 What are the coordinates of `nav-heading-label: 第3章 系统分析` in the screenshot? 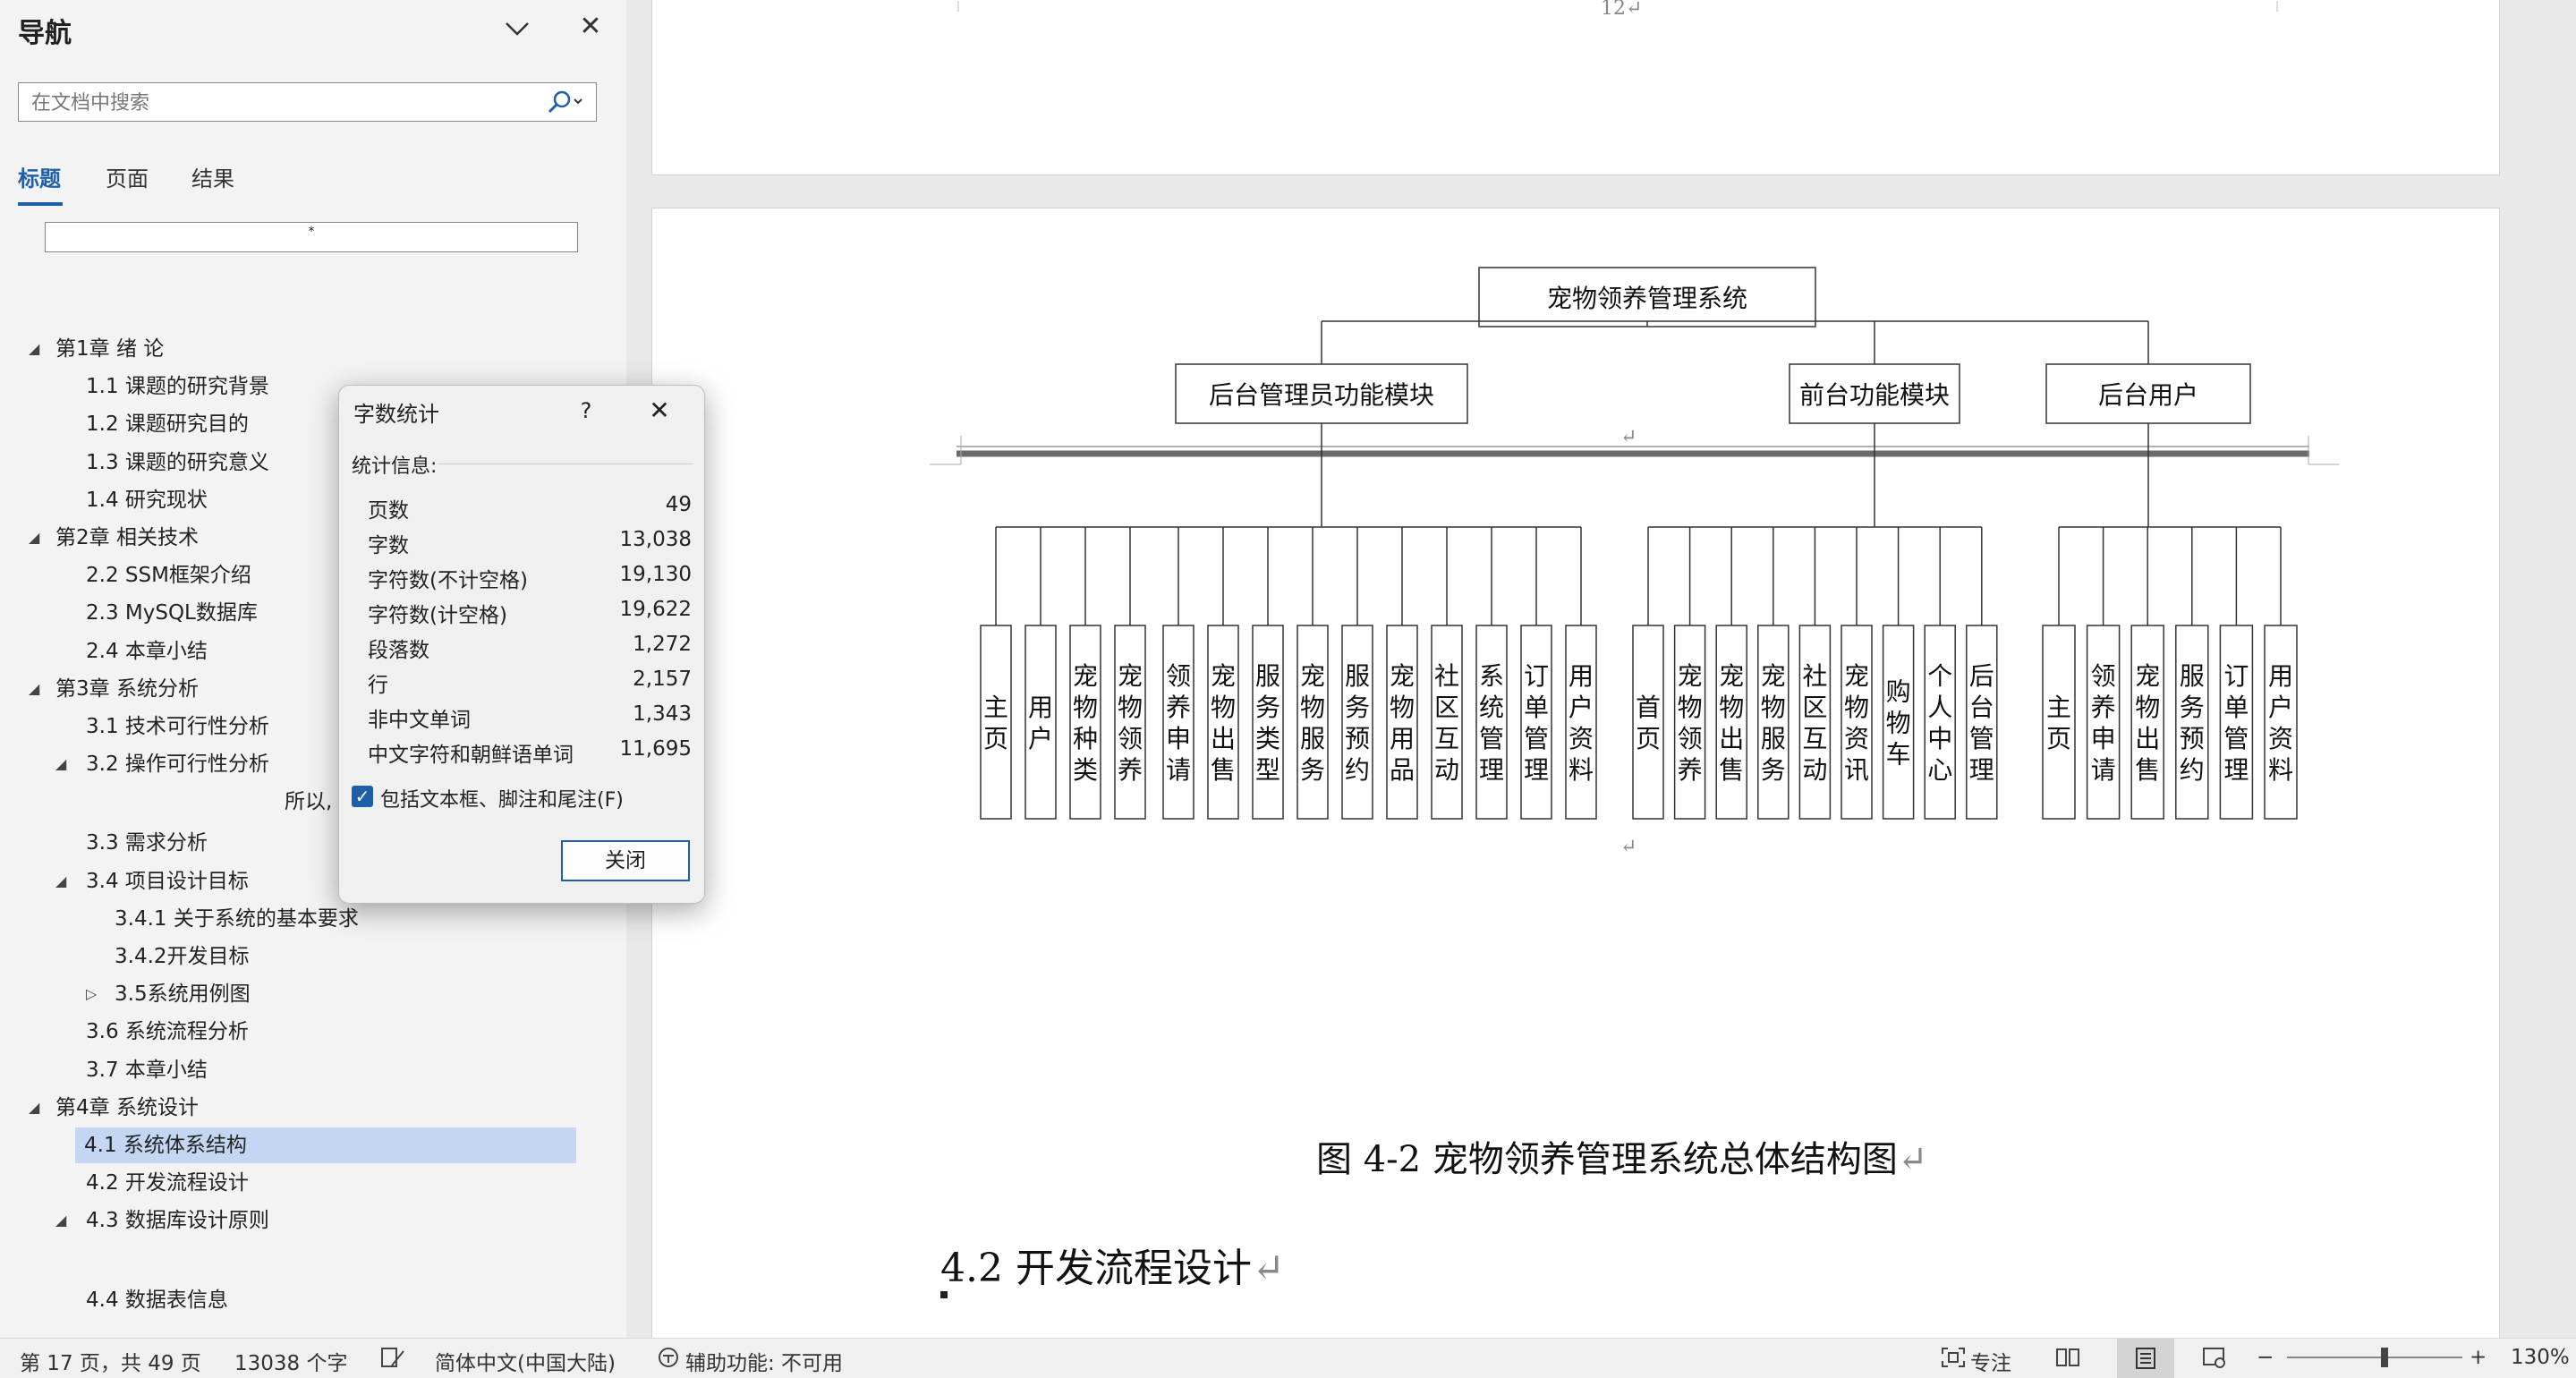 It's located at (127, 689).